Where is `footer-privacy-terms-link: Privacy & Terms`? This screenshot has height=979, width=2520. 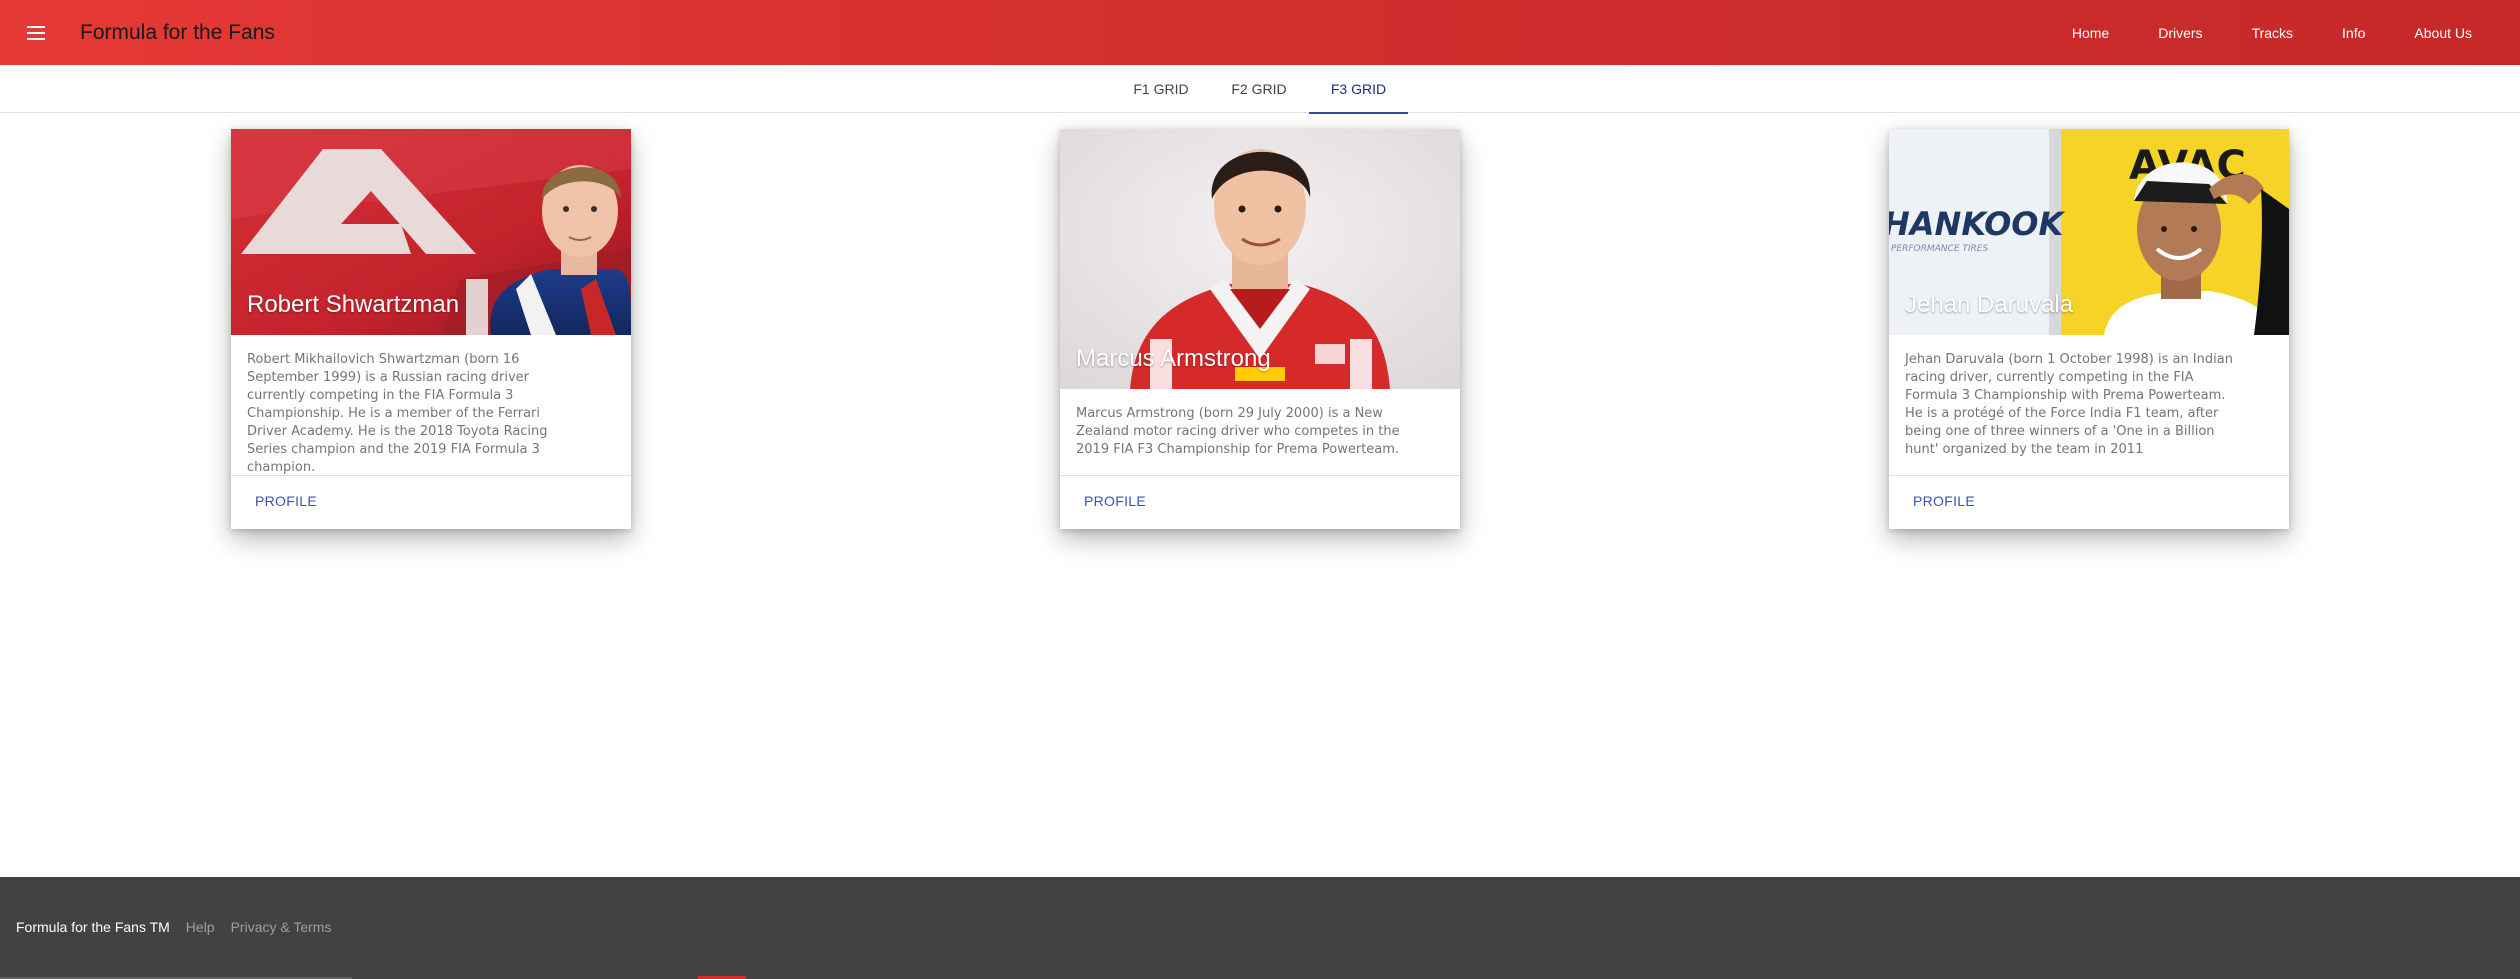
footer-privacy-terms-link: Privacy & Terms is located at coordinates (281, 927).